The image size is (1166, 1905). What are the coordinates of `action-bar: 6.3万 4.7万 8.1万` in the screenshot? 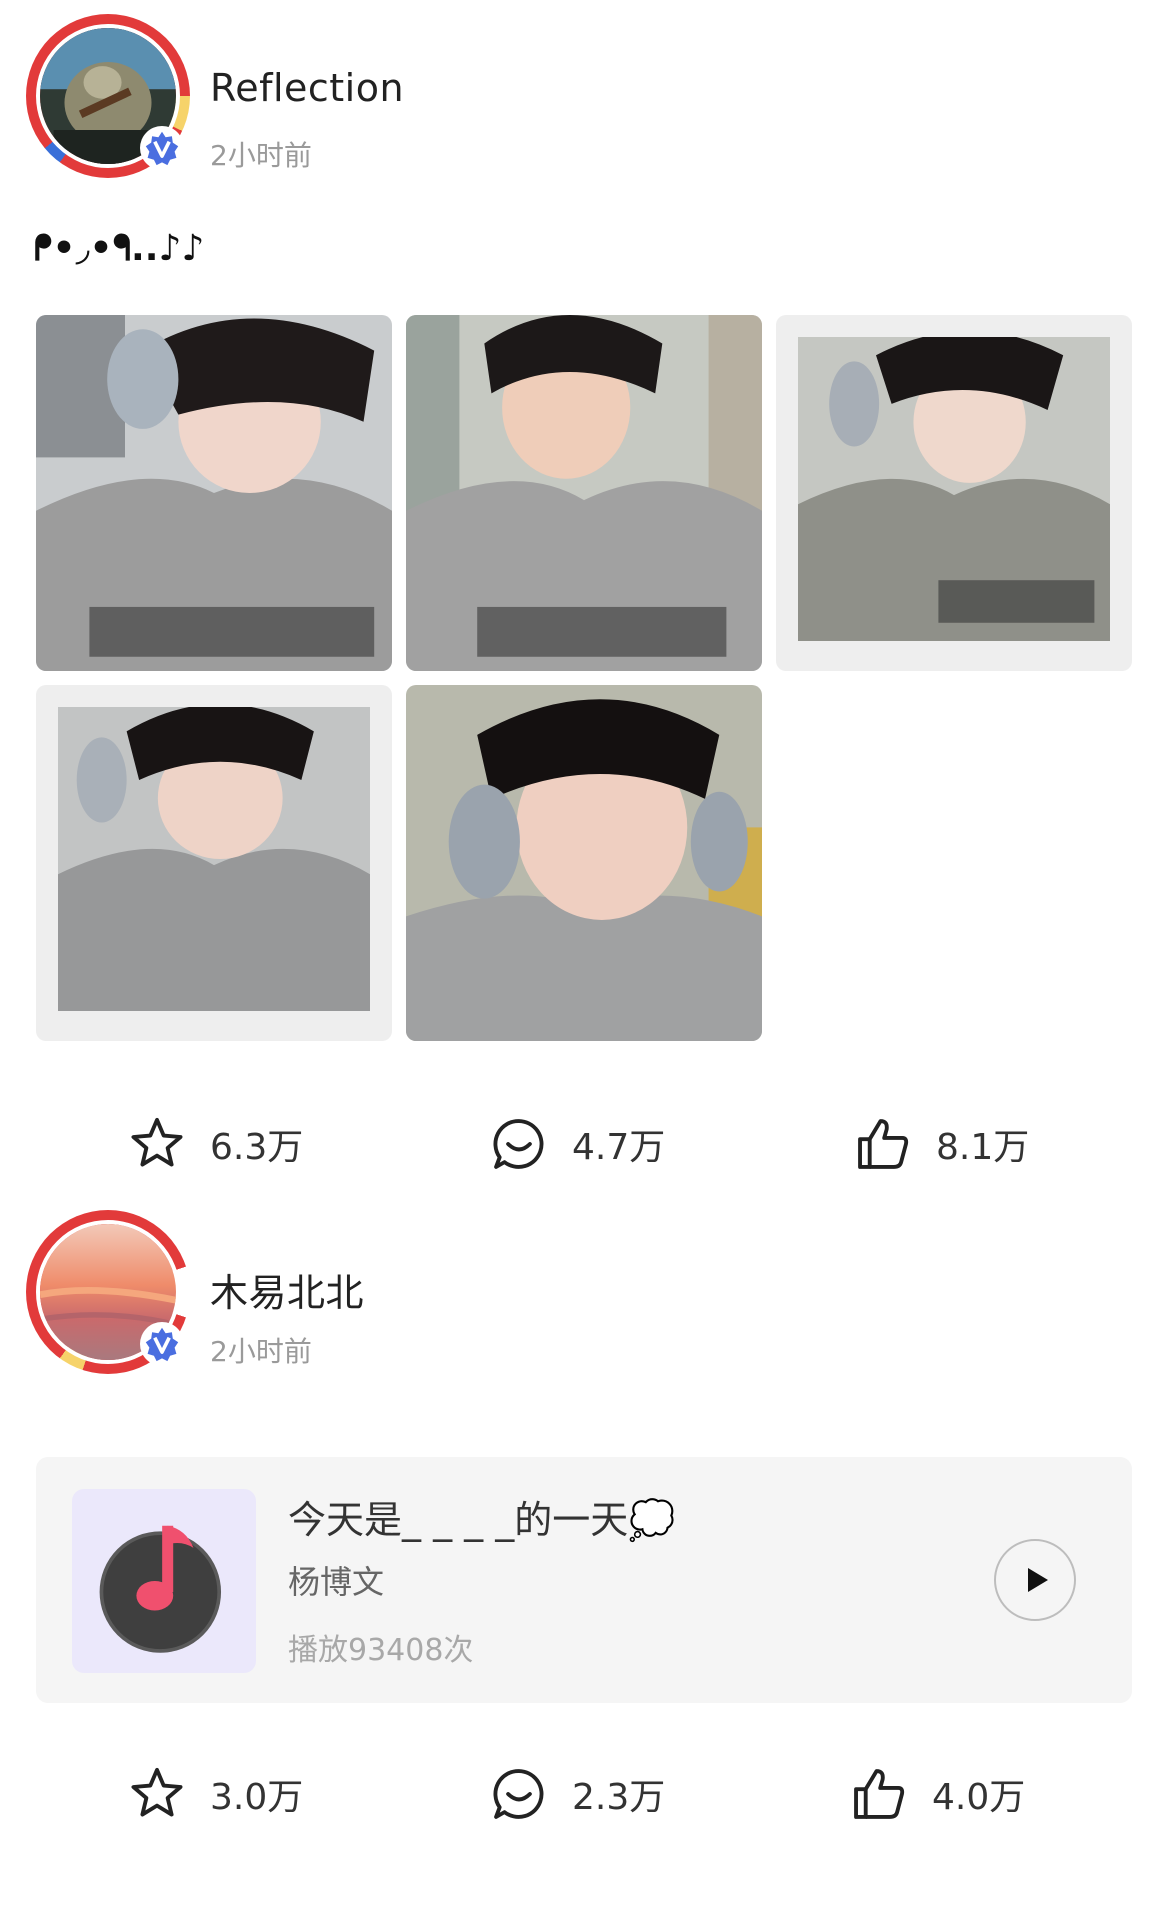 It's located at (583, 1144).